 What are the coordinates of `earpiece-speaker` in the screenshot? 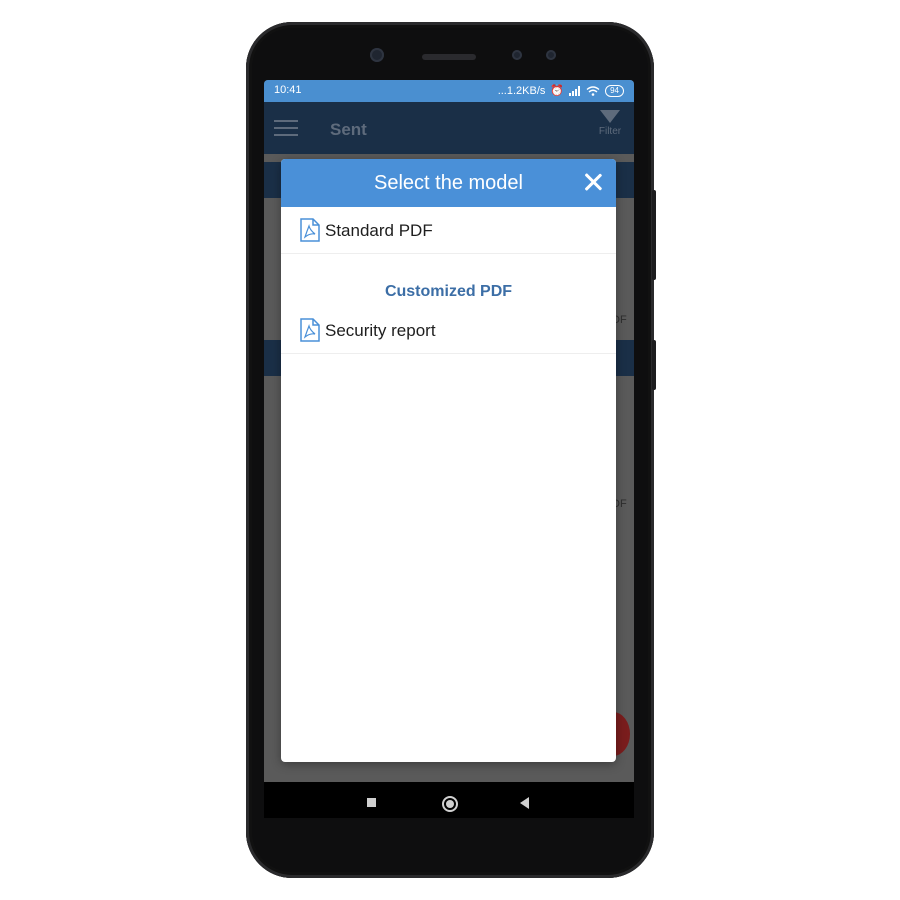 It's located at (449, 57).